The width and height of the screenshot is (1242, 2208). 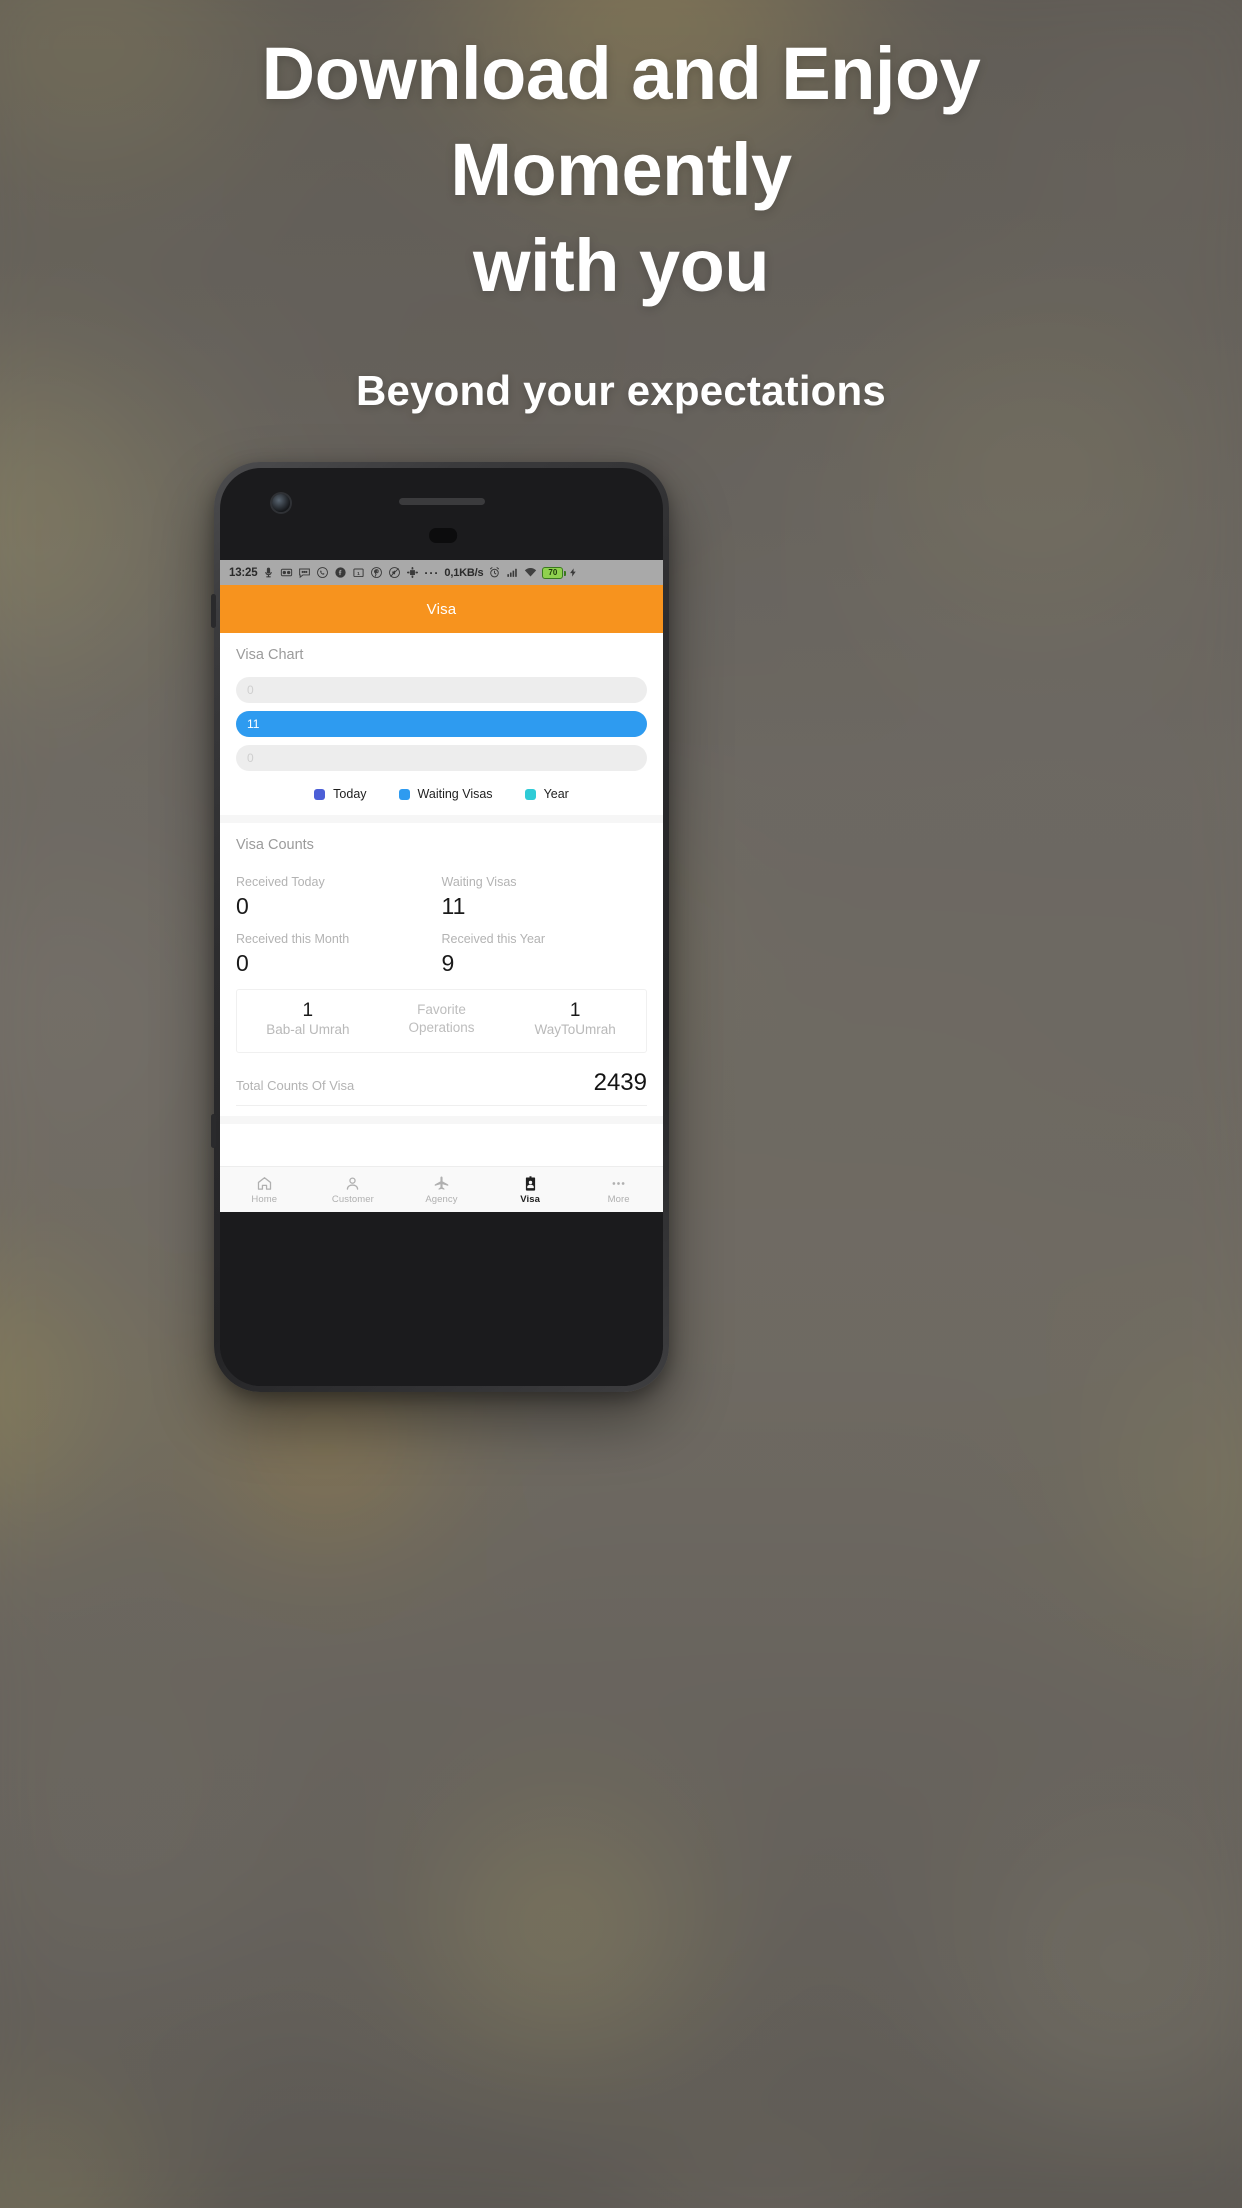 I want to click on content-filler, so click(x=441, y=1145).